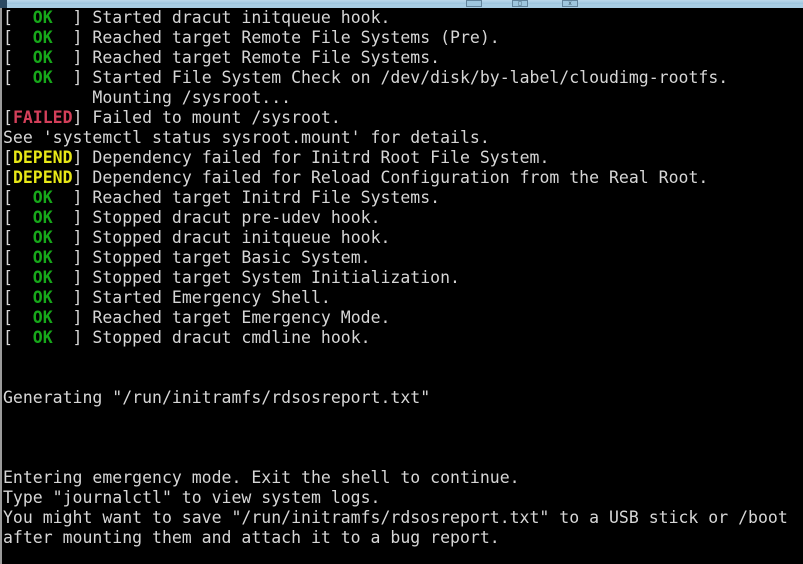  I want to click on status-message: Reached target Remote File Systems., so click(261, 57).